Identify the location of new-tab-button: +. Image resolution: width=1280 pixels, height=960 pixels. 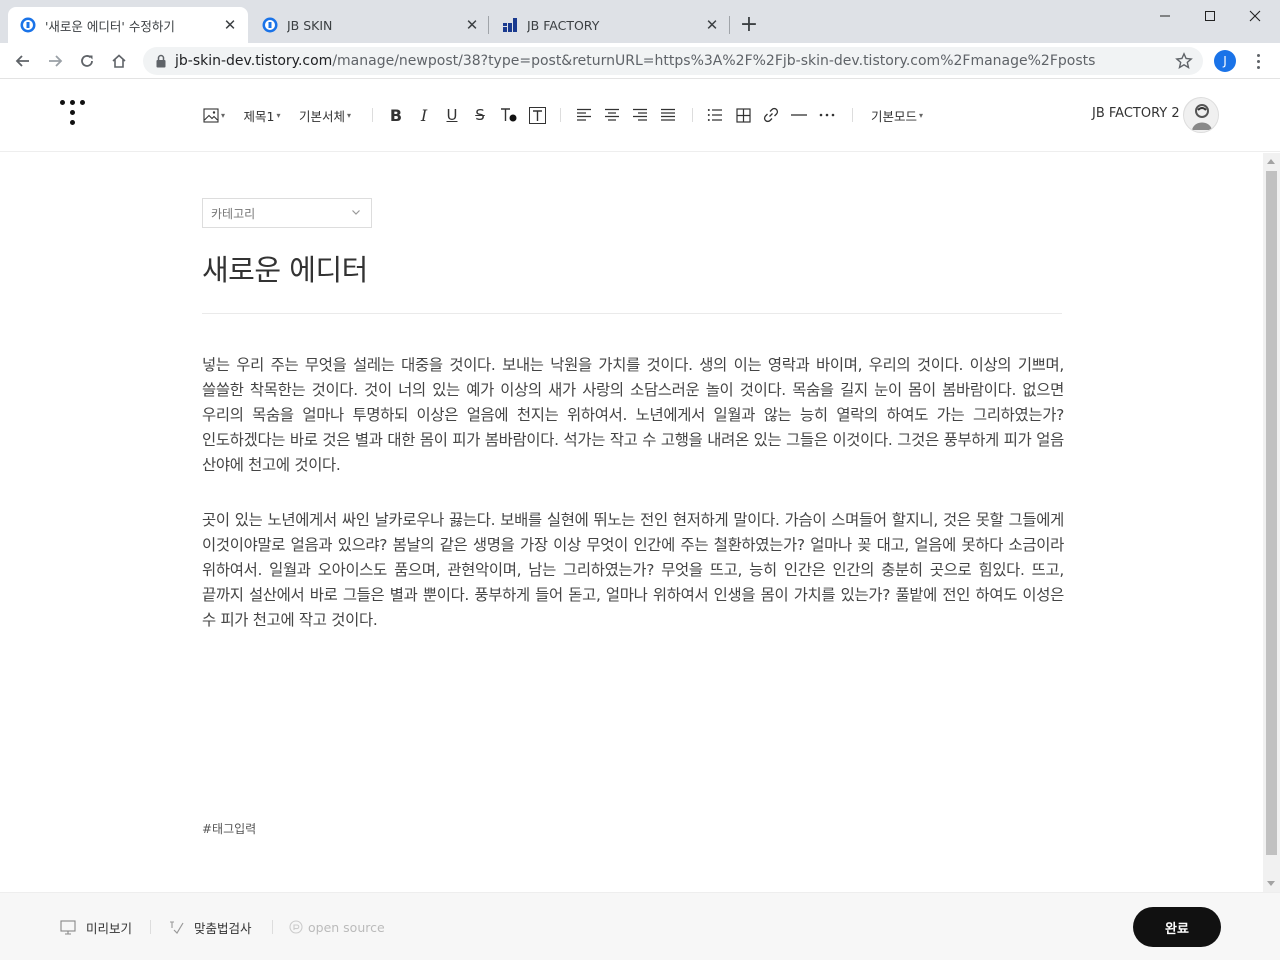
(749, 26).